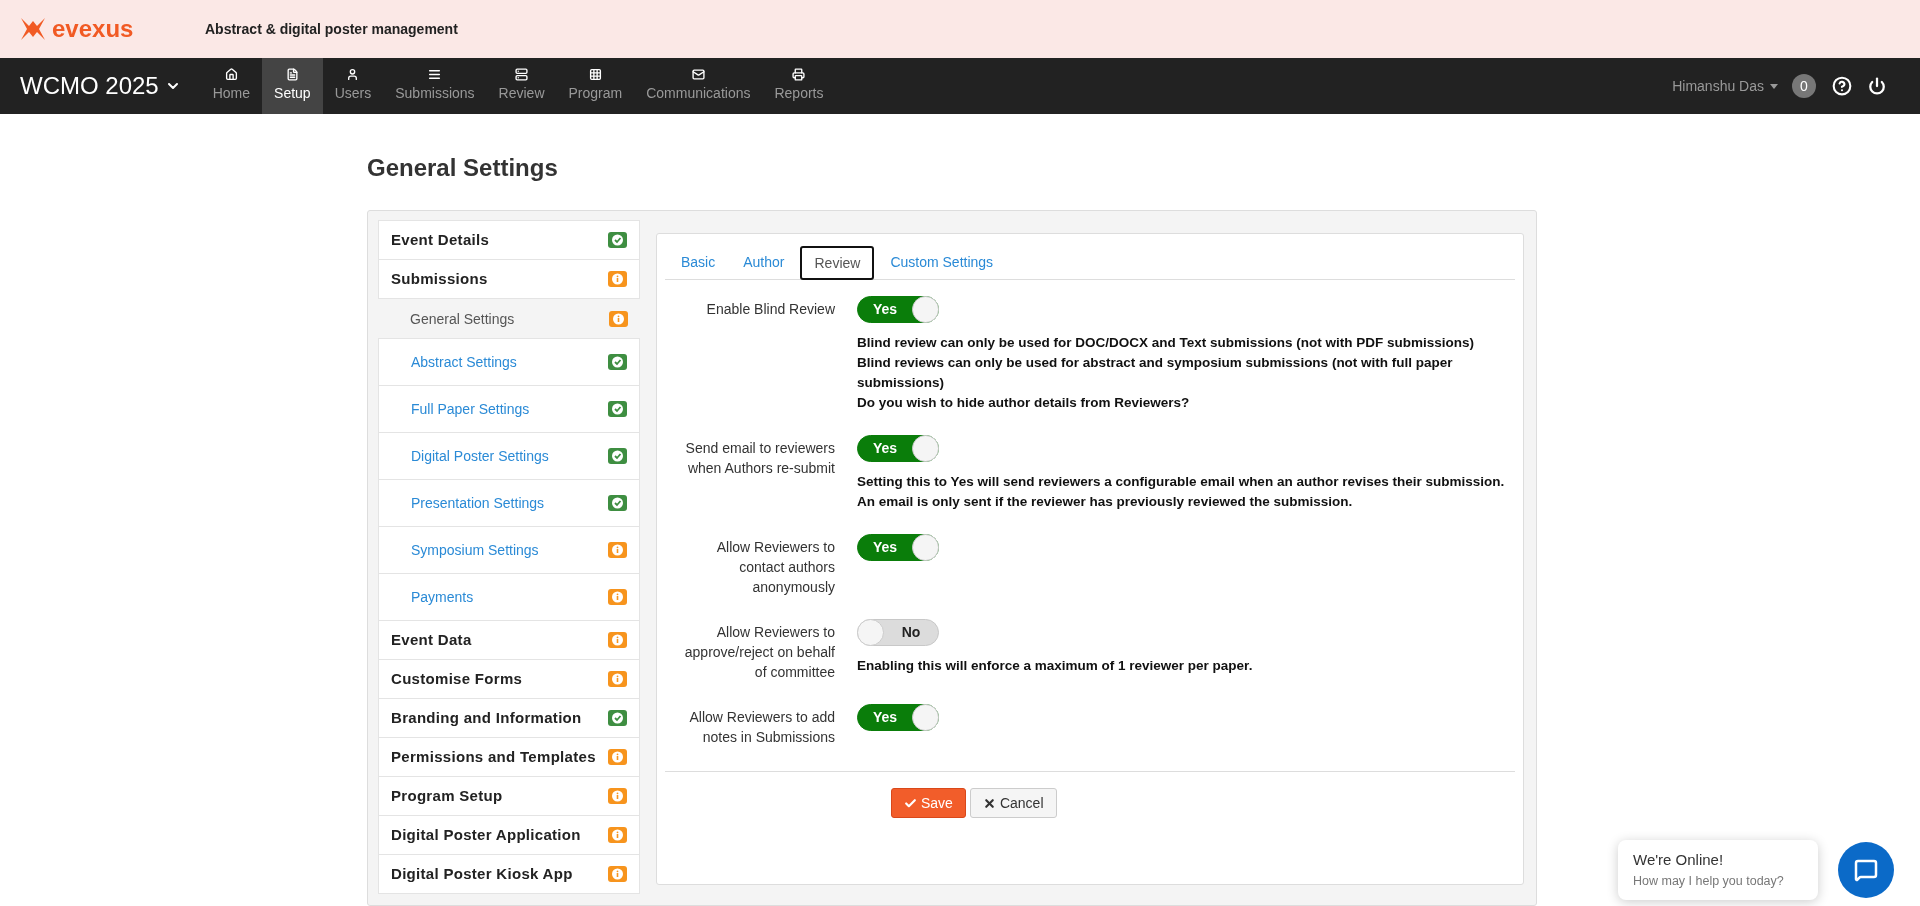 Image resolution: width=1920 pixels, height=906 pixels. What do you see at coordinates (989, 803) in the screenshot?
I see `close-icon` at bounding box center [989, 803].